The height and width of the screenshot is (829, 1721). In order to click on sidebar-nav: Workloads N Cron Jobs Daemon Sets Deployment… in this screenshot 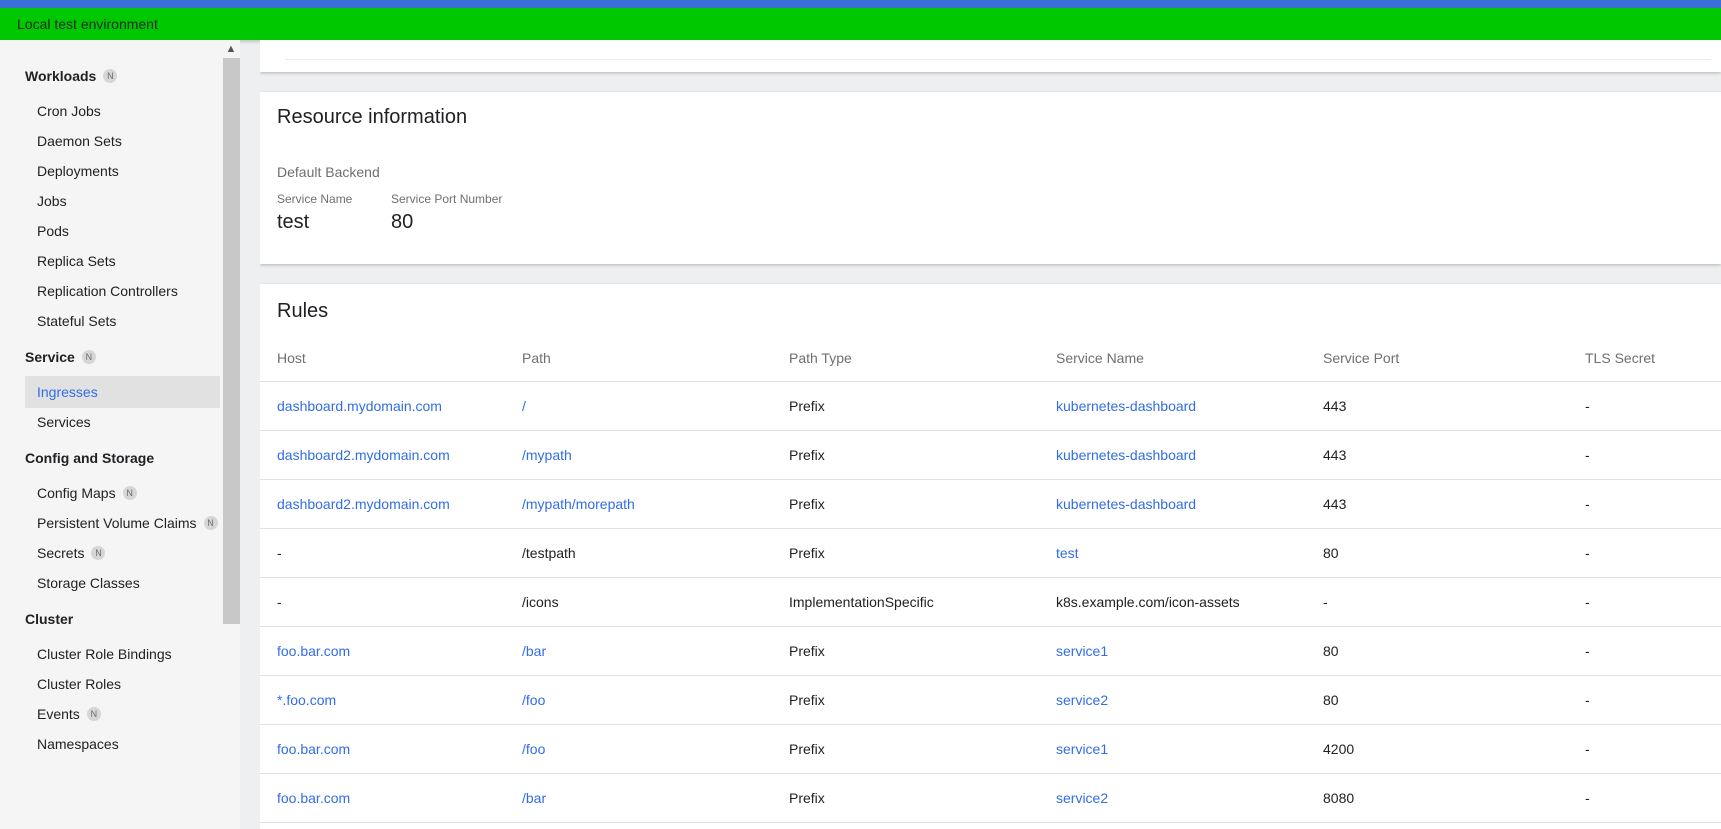, I will do `click(120, 434)`.